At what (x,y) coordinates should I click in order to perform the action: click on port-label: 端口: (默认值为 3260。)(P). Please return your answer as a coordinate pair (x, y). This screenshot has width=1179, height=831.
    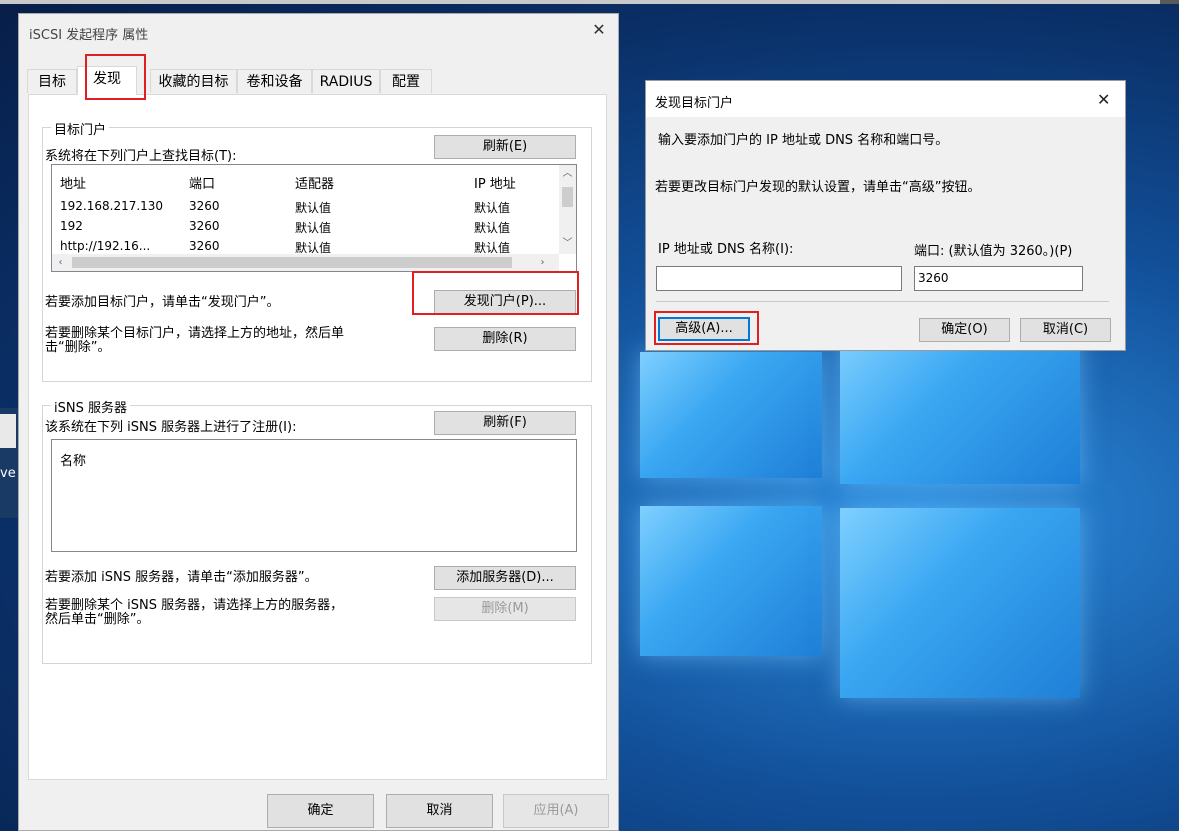
    Looking at the image, I should click on (993, 251).